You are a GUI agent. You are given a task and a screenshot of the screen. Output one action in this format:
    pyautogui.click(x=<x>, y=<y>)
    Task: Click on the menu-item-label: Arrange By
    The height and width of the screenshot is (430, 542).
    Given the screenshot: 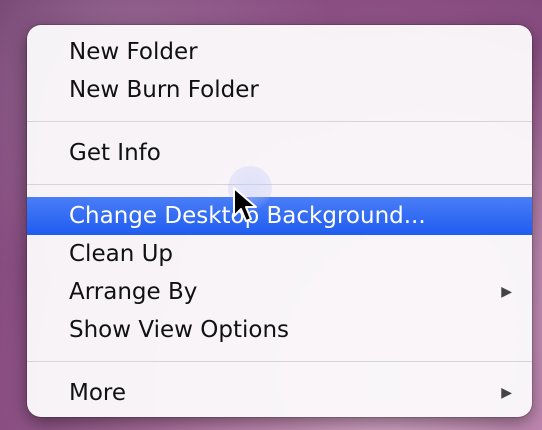 What is the action you would take?
    pyautogui.click(x=133, y=292)
    